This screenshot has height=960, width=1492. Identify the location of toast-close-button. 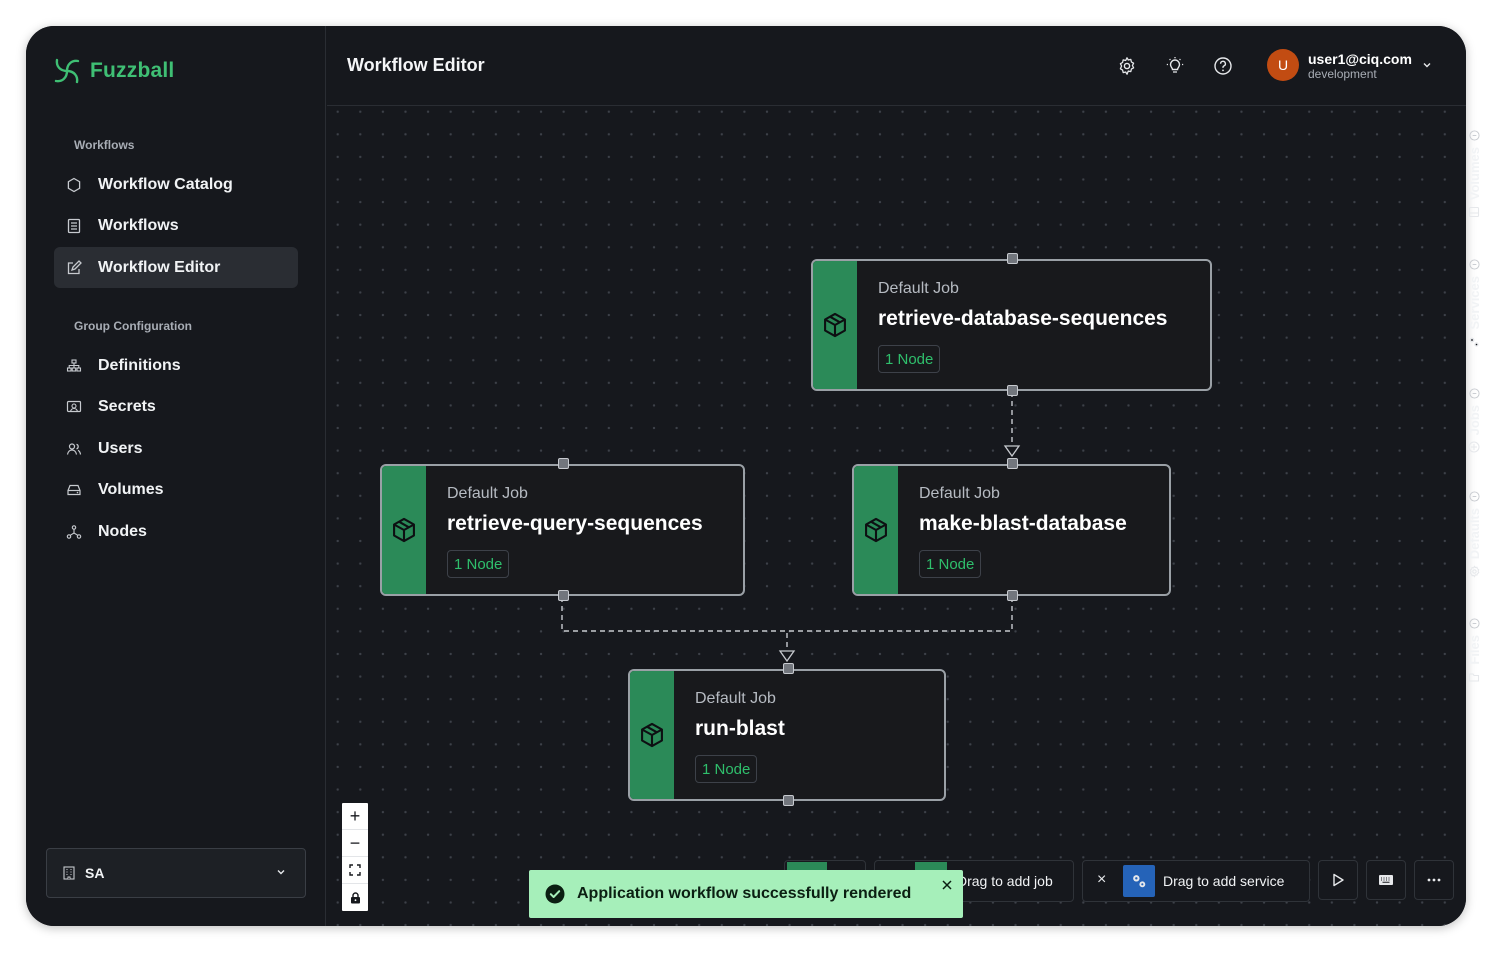
(947, 887).